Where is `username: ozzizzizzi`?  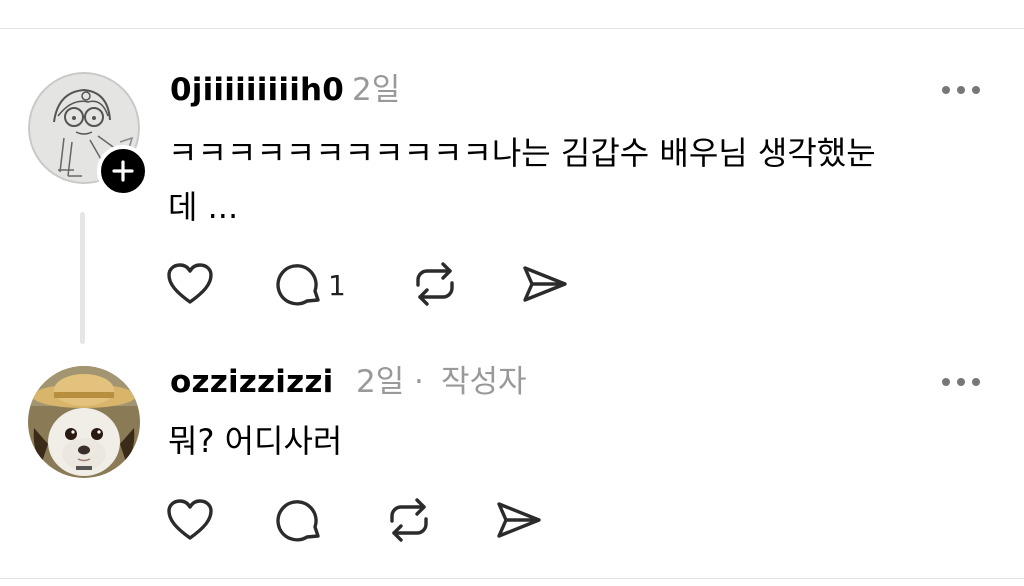
username: ozzizzizzi is located at coordinates (251, 382).